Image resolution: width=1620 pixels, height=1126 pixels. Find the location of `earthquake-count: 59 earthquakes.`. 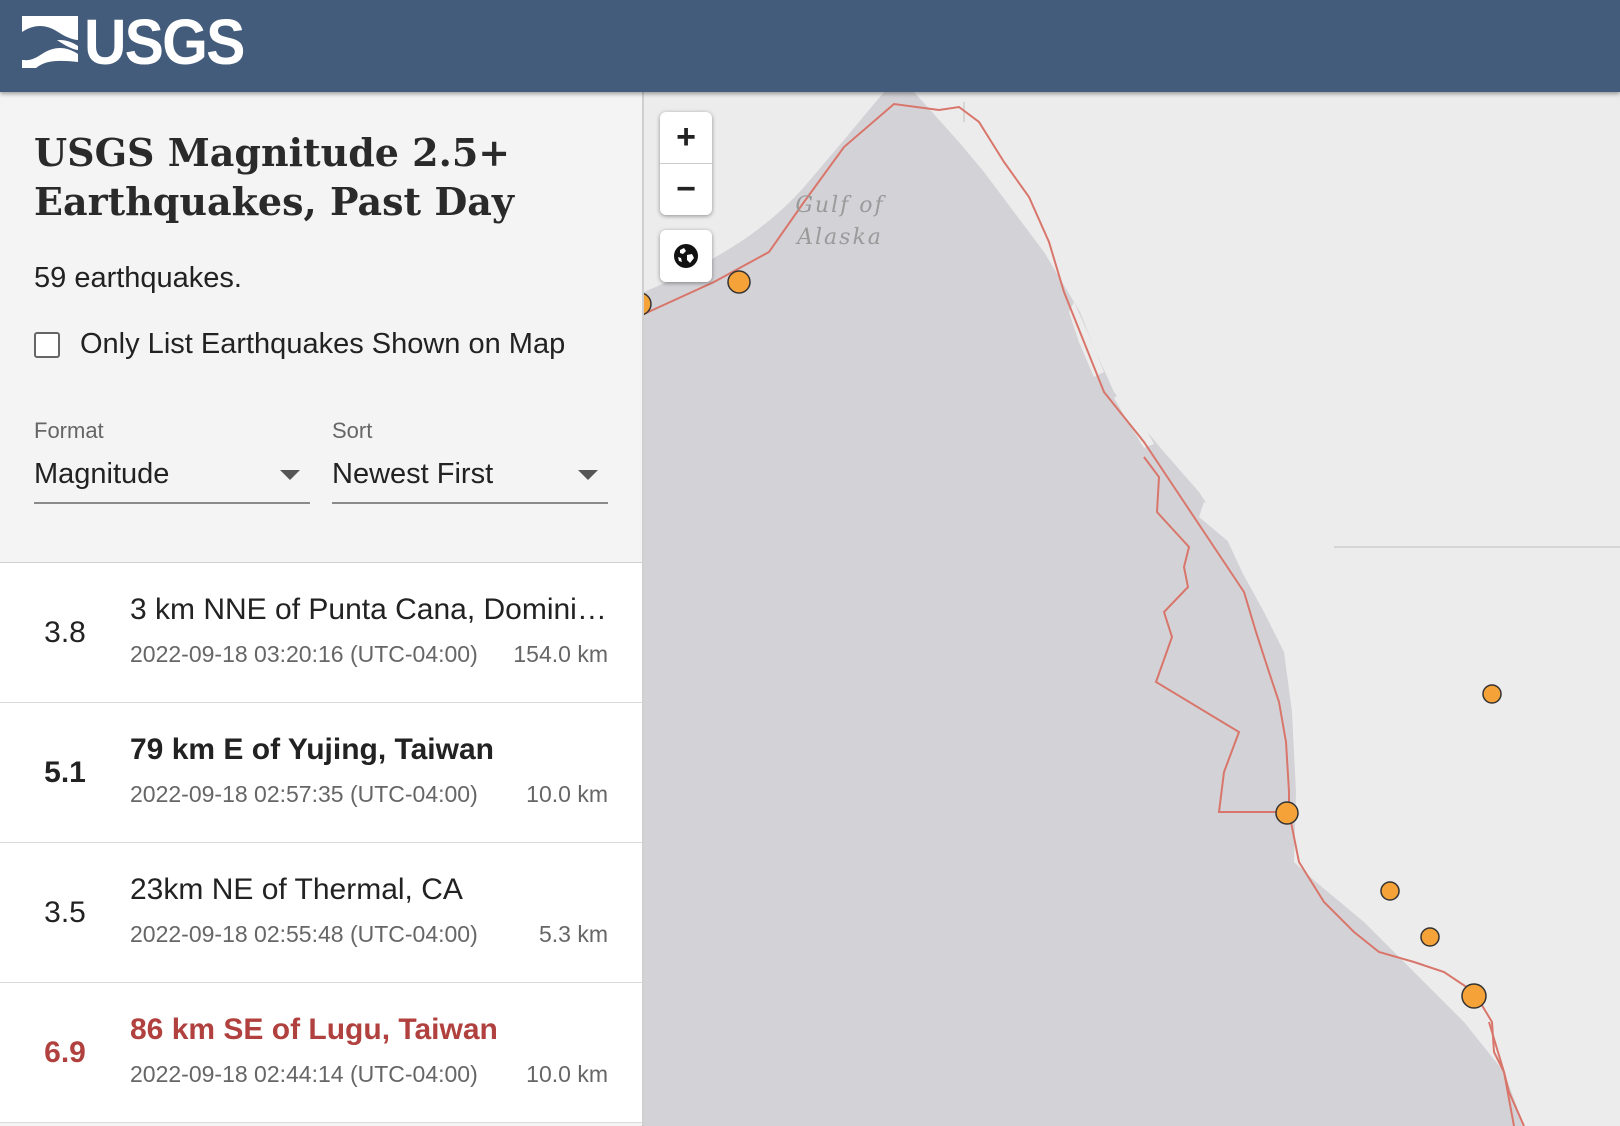

earthquake-count: 59 earthquakes. is located at coordinates (138, 278).